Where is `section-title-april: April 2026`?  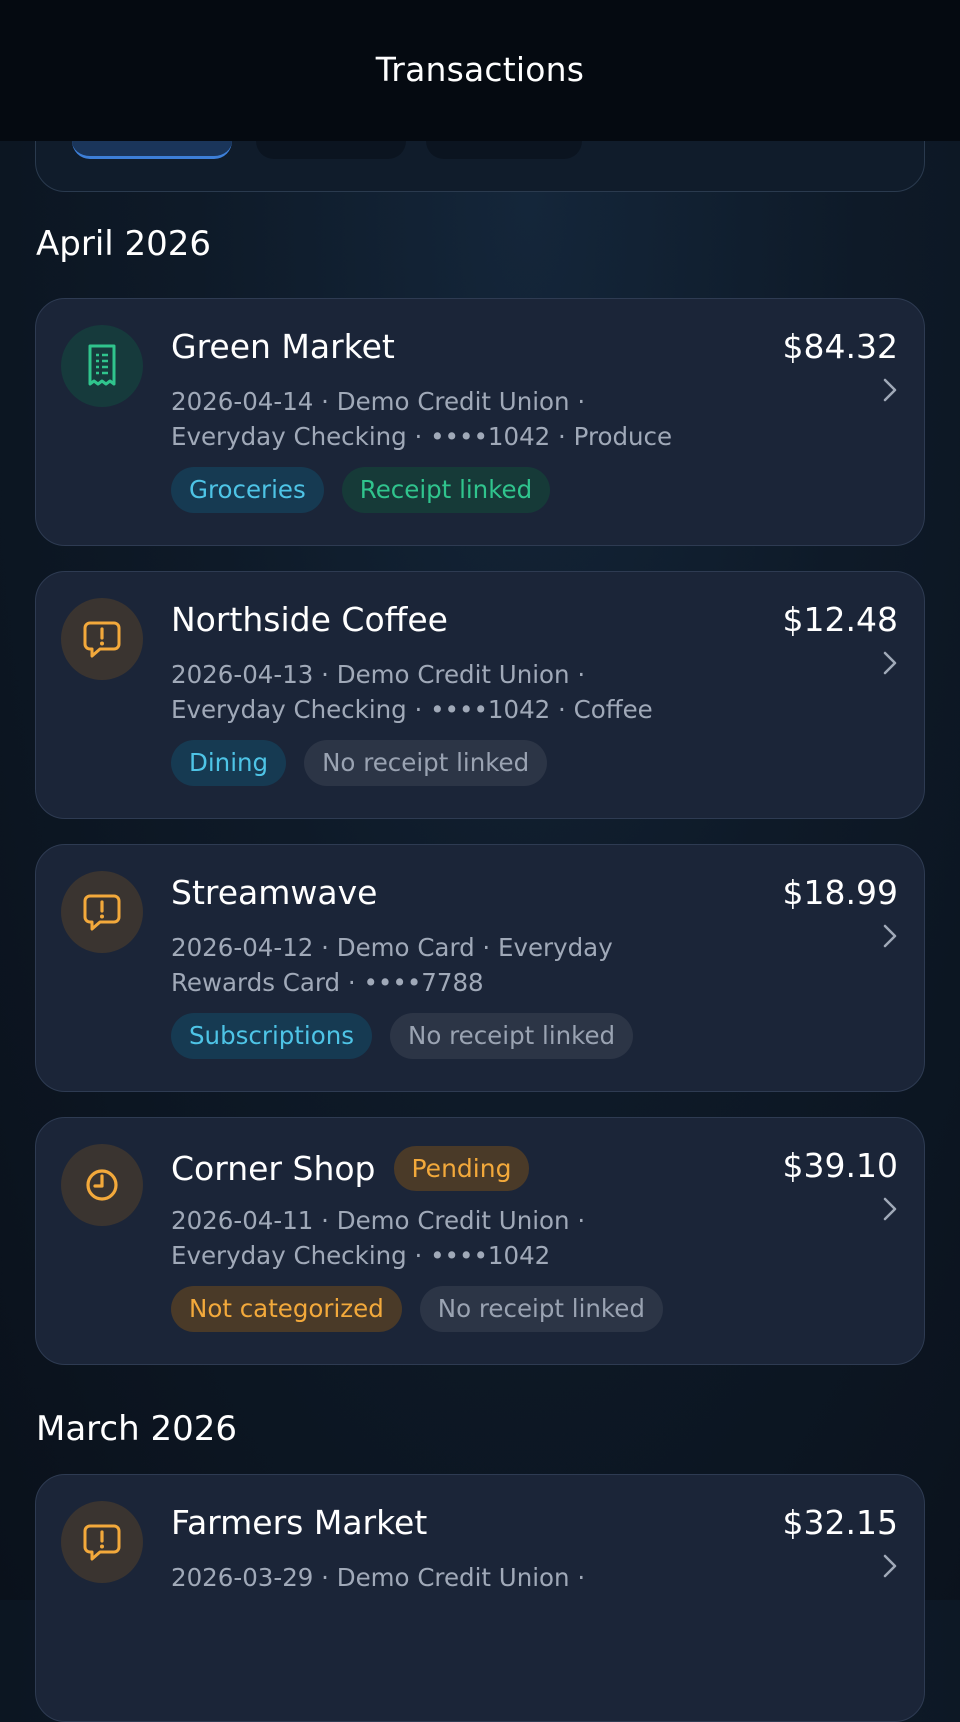 section-title-april: April 2026 is located at coordinates (124, 244).